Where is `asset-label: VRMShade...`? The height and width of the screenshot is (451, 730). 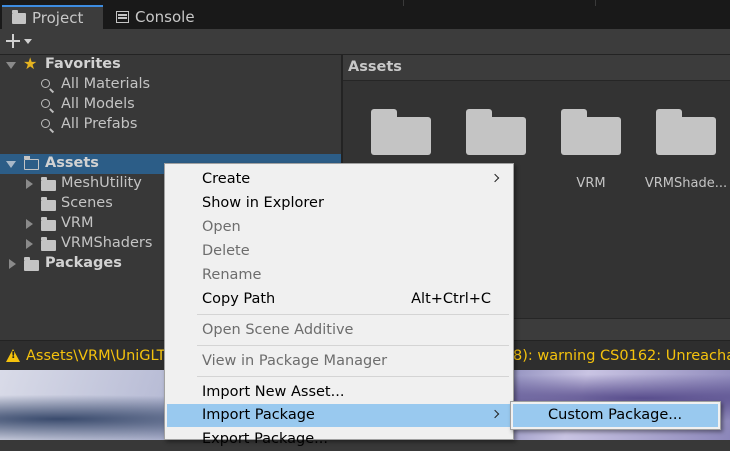
asset-label: VRMShade... is located at coordinates (686, 183).